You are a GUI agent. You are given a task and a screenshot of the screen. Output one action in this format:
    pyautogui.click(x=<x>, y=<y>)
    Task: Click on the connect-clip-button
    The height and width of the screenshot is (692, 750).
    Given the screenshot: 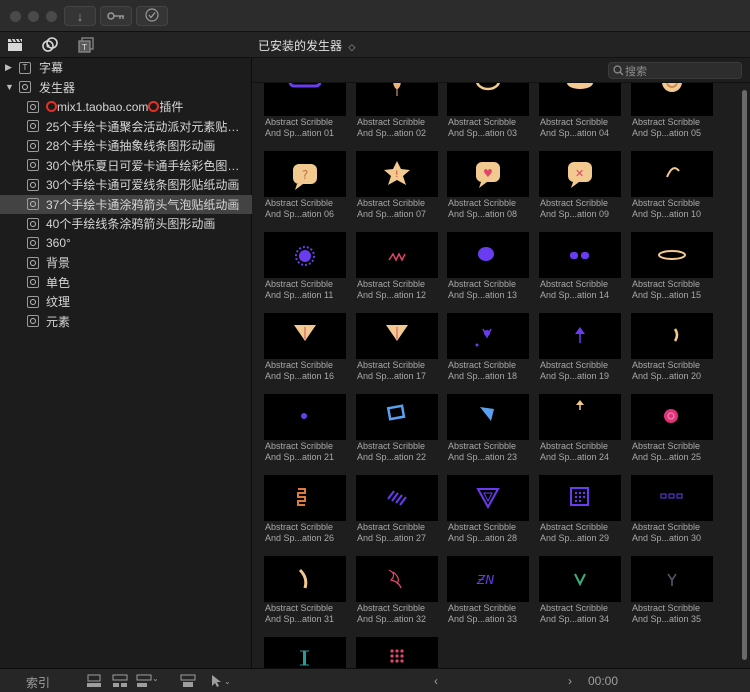 What is the action you would take?
    pyautogui.click(x=94, y=681)
    